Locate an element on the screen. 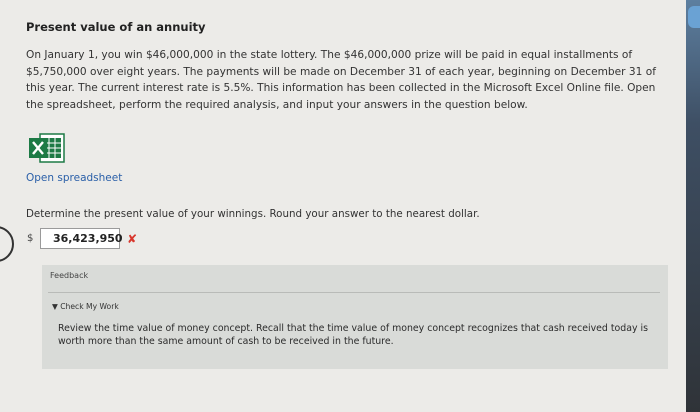 The width and height of the screenshot is (700, 412). page-title: Present value of an annuity is located at coordinates (116, 27).